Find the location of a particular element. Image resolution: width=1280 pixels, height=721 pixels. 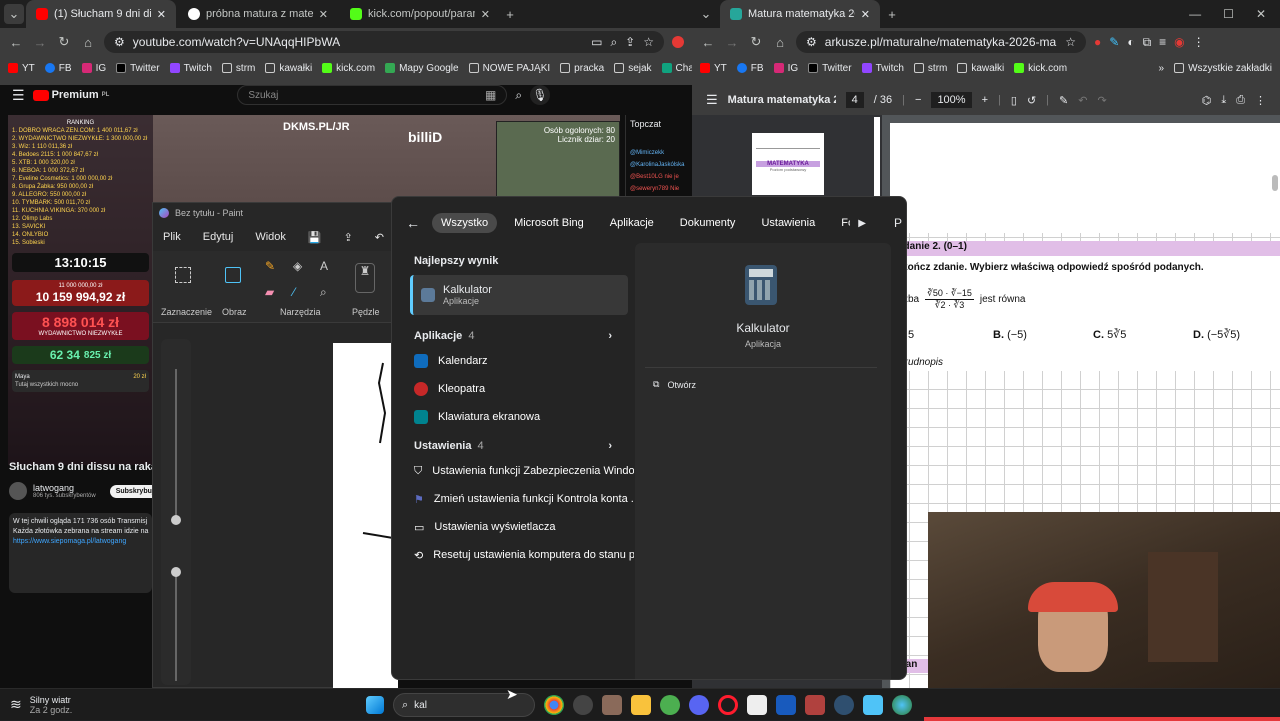

discord-icon is located at coordinates (699, 705).